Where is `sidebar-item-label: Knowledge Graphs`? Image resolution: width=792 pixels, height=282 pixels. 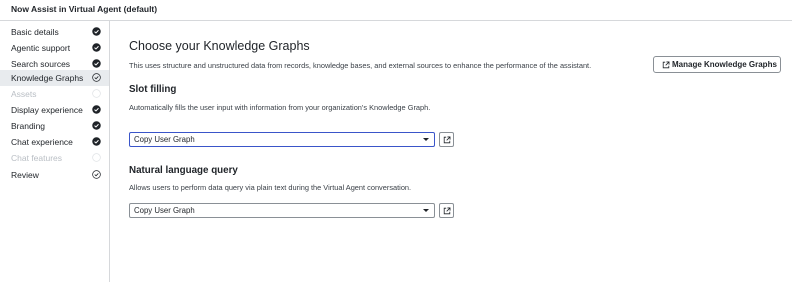 sidebar-item-label: Knowledge Graphs is located at coordinates (47, 78).